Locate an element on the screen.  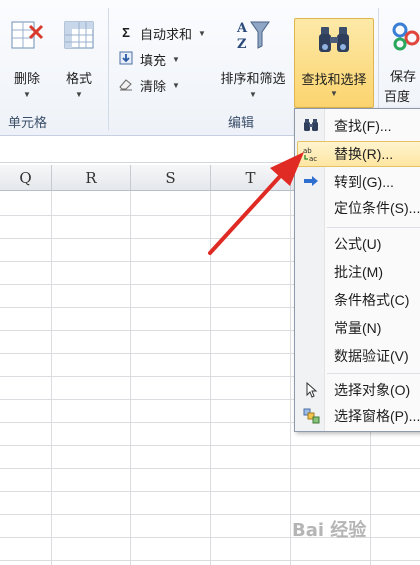
watermark-text: Bai 经验 is located at coordinates (329, 530).